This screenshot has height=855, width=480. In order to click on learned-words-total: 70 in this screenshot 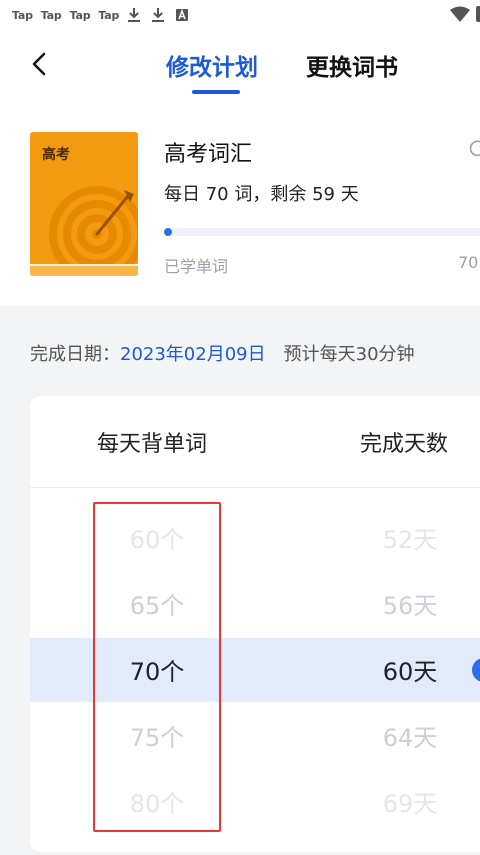, I will do `click(468, 262)`.